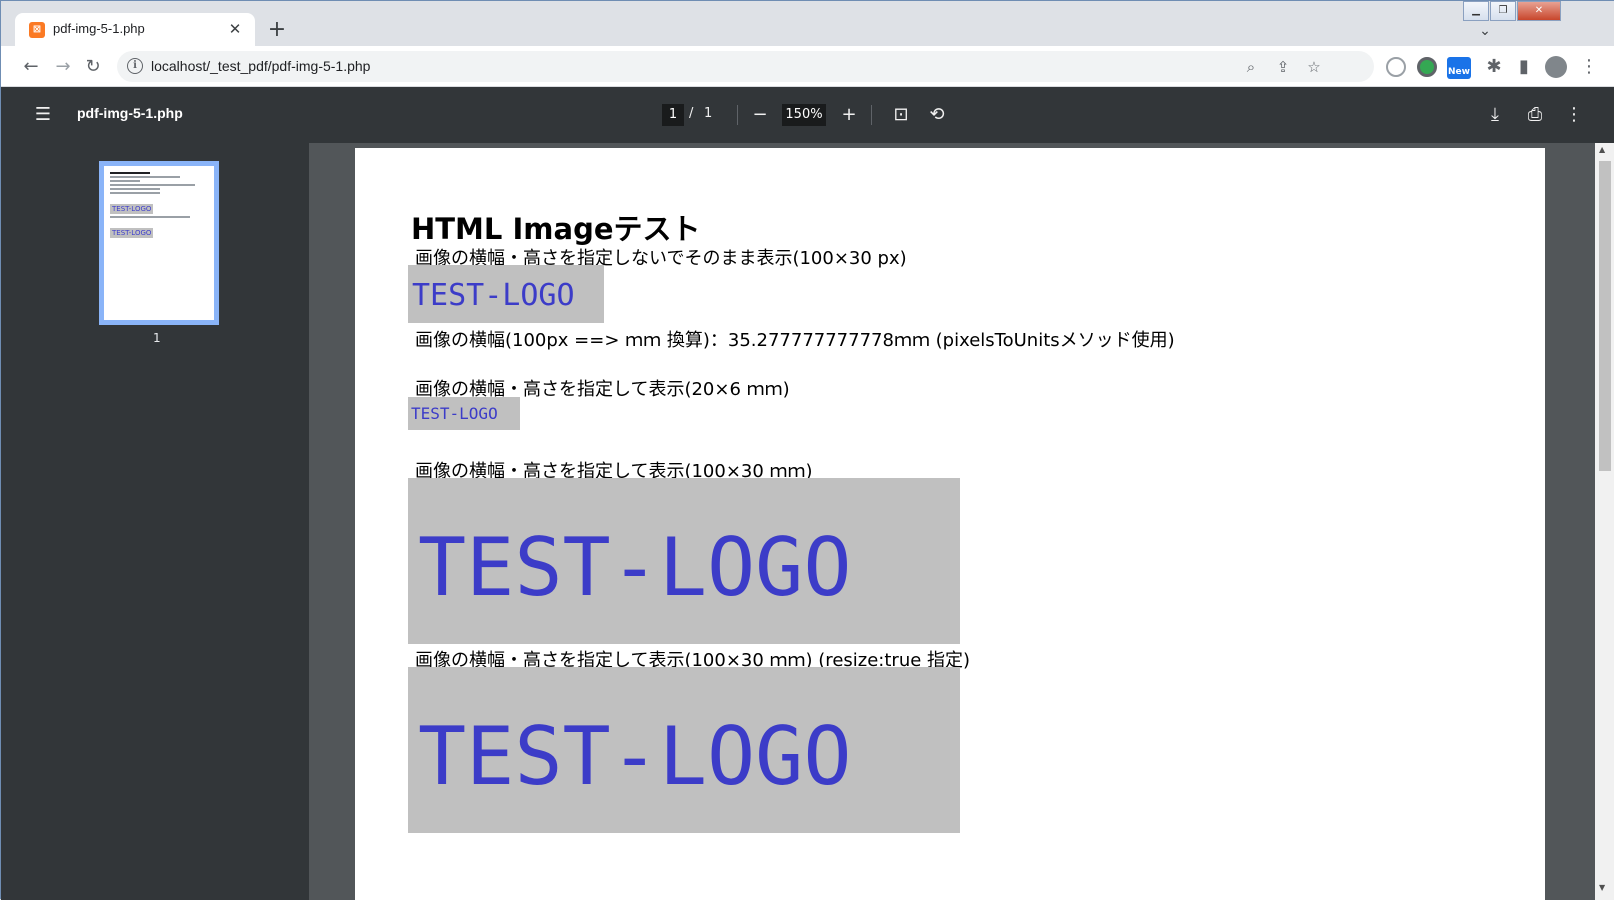 The height and width of the screenshot is (900, 1614). What do you see at coordinates (1396, 67) in the screenshot?
I see `extension-github-icon` at bounding box center [1396, 67].